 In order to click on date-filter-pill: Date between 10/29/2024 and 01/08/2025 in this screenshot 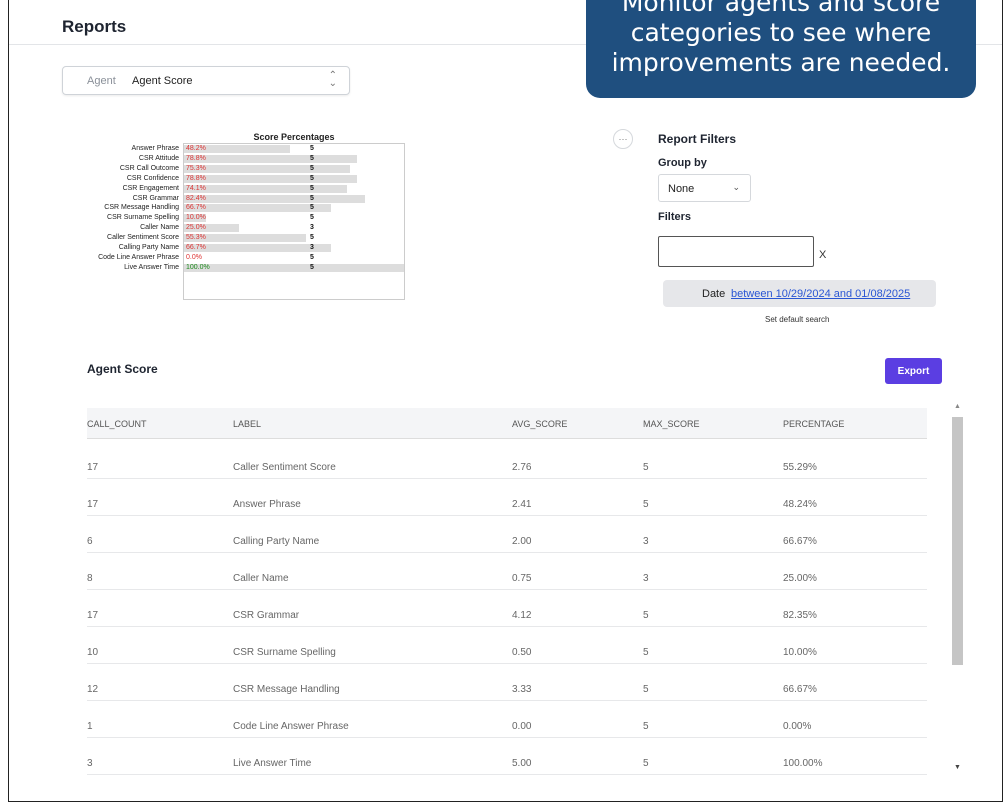, I will do `click(799, 293)`.